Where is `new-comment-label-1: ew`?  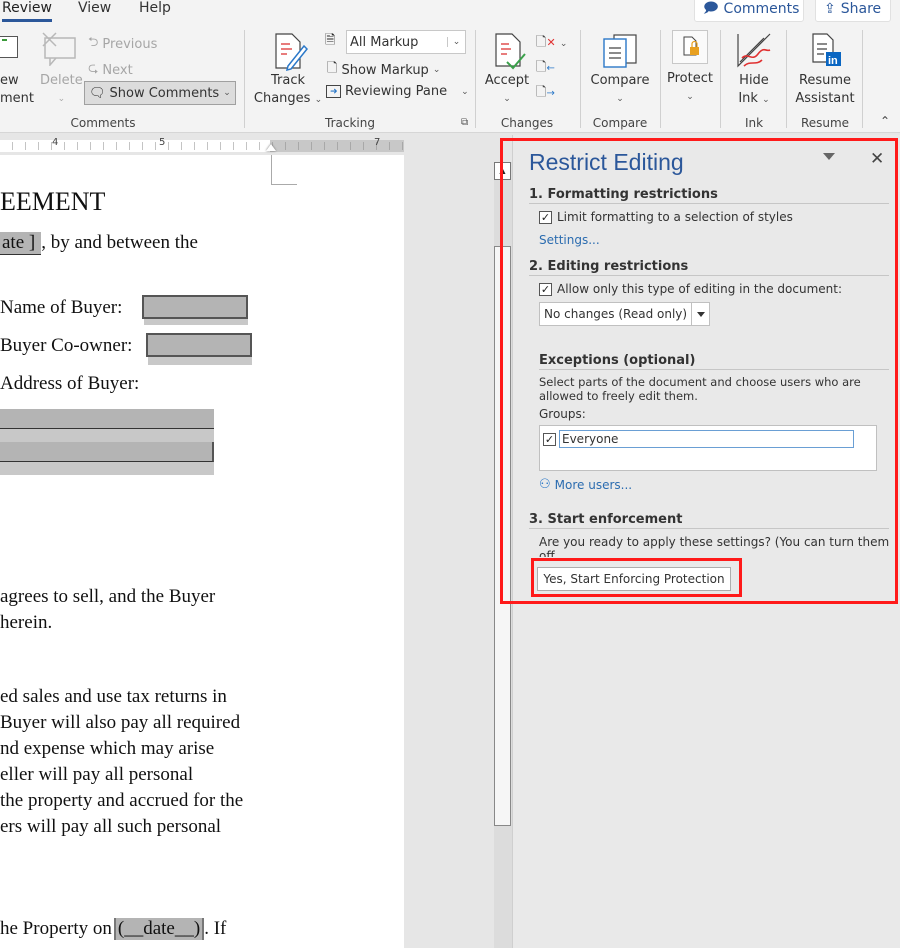 new-comment-label-1: ew is located at coordinates (9, 80).